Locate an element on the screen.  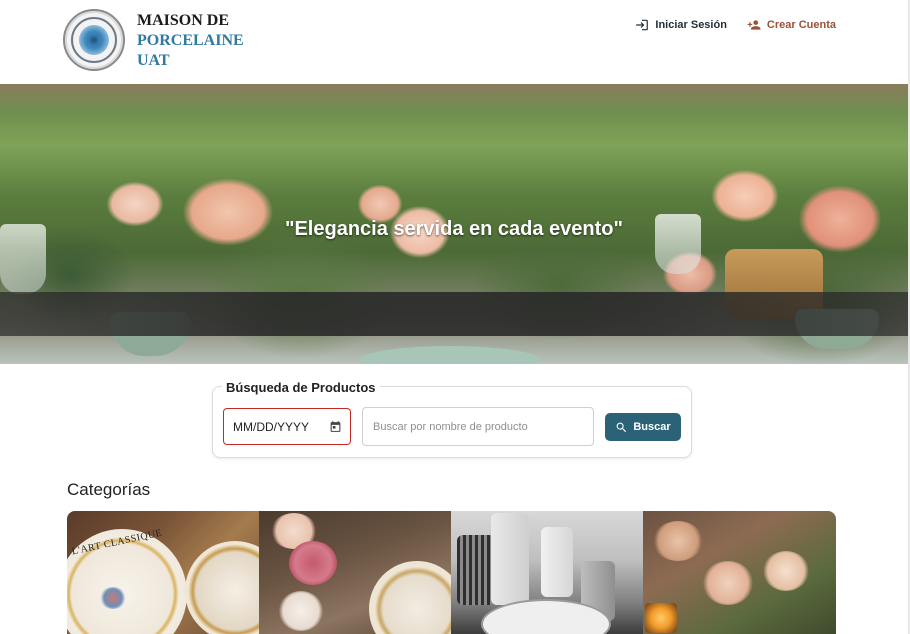
categories-heading: Categorías is located at coordinates (109, 489).